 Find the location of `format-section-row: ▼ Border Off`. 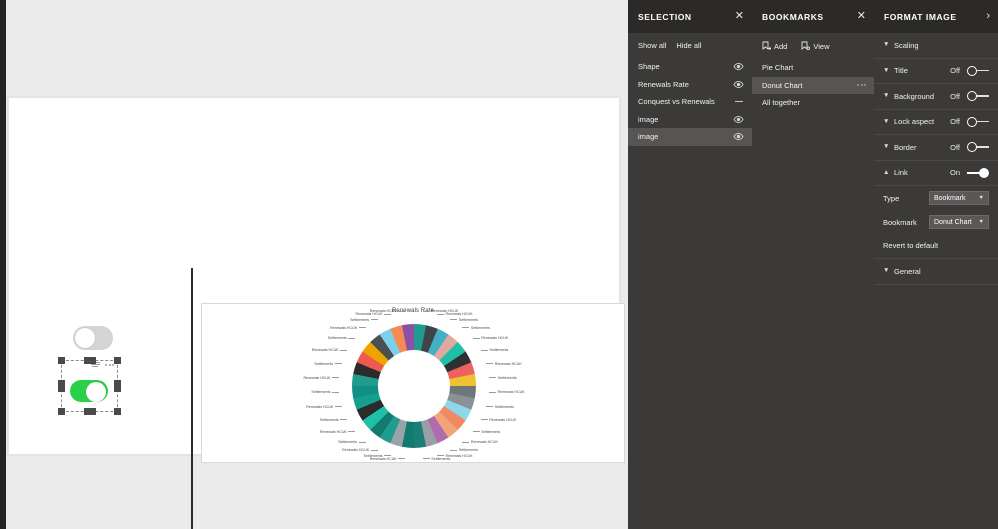

format-section-row: ▼ Border Off is located at coordinates (936, 147).